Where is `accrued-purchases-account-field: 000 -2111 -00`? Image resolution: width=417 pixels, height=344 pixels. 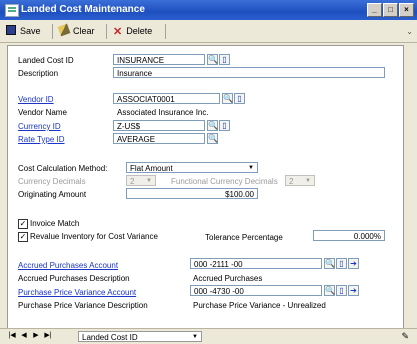 accrued-purchases-account-field: 000 -2111 -00 is located at coordinates (256, 263).